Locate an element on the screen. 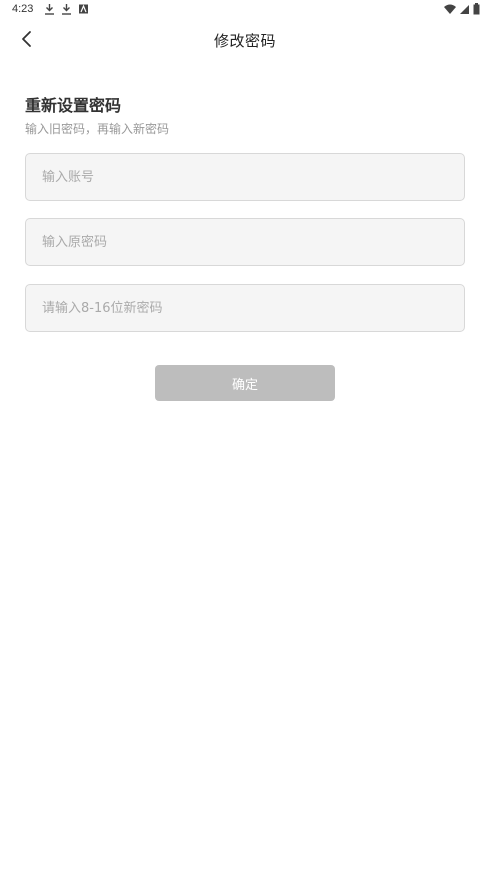 The height and width of the screenshot is (872, 490). new-password-field is located at coordinates (245, 308).